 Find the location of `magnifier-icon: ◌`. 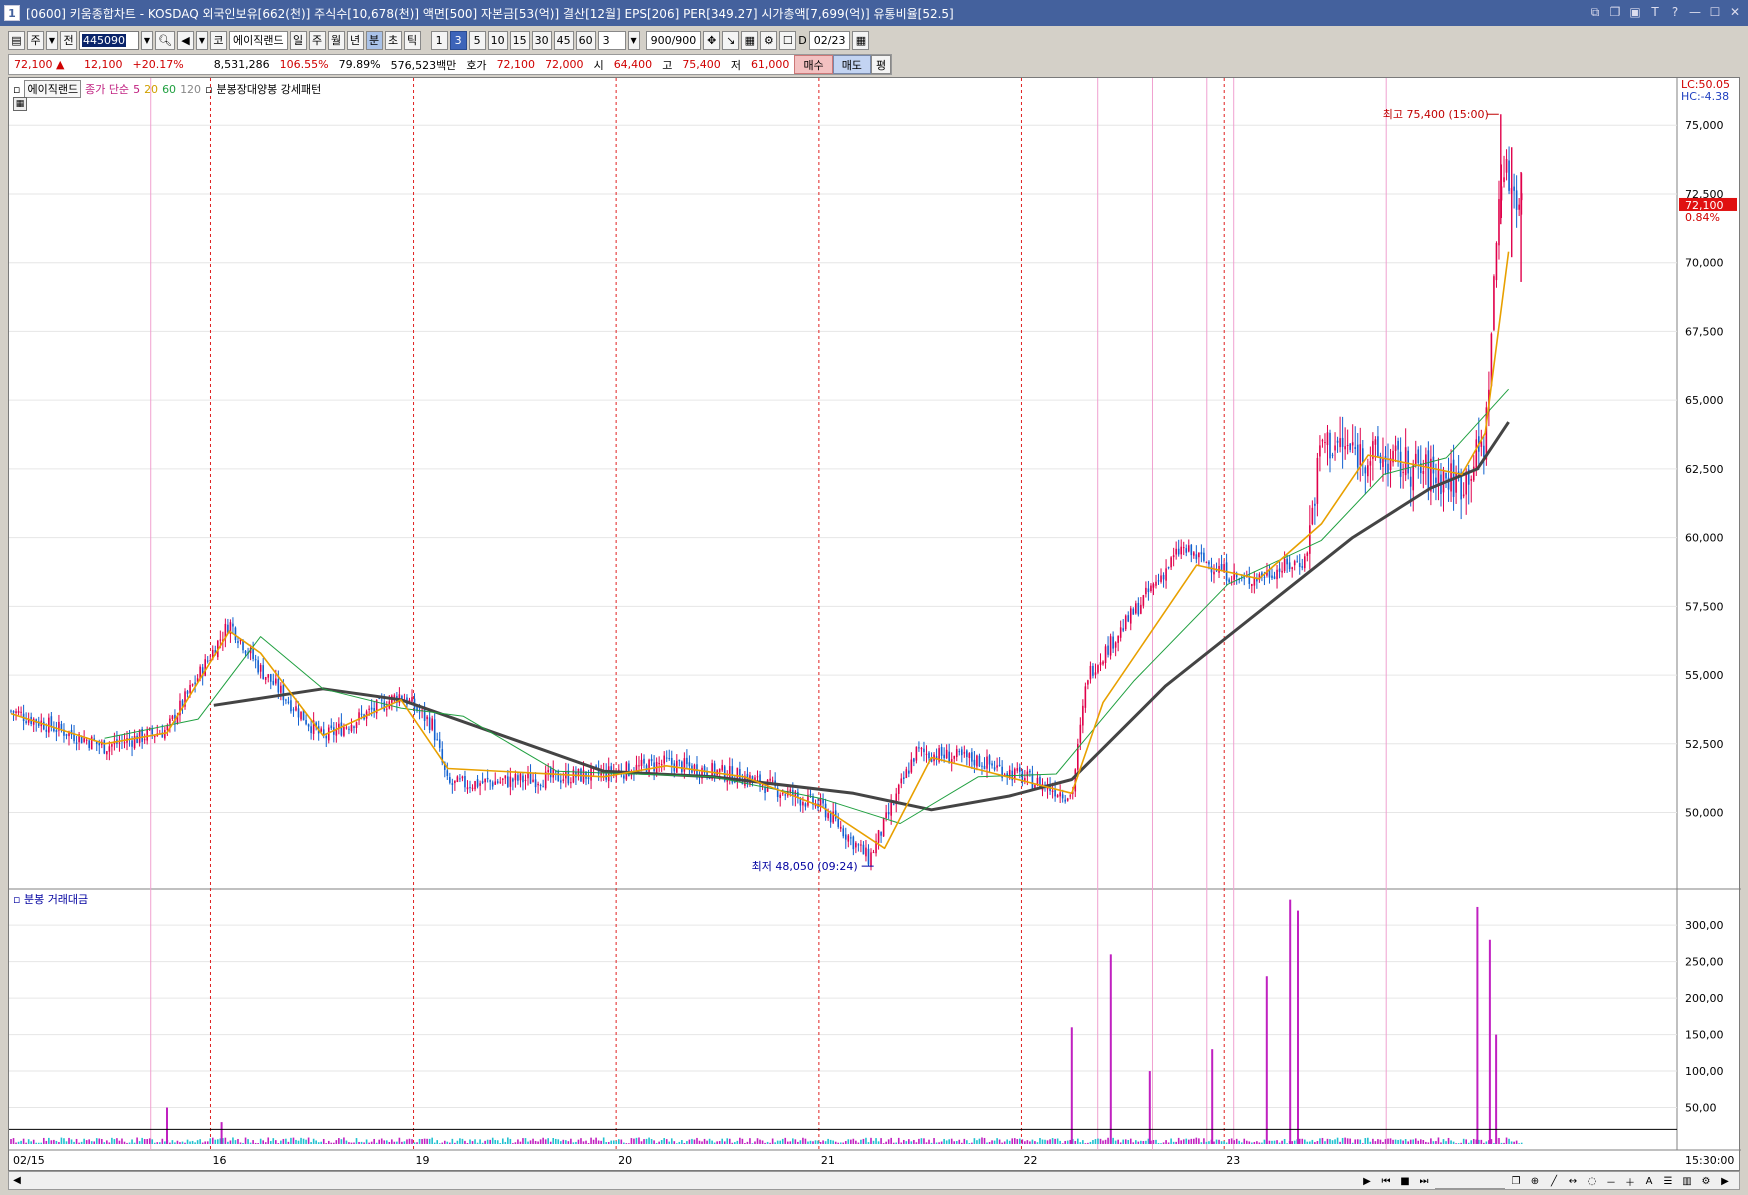

magnifier-icon: ◌ is located at coordinates (1592, 1181).